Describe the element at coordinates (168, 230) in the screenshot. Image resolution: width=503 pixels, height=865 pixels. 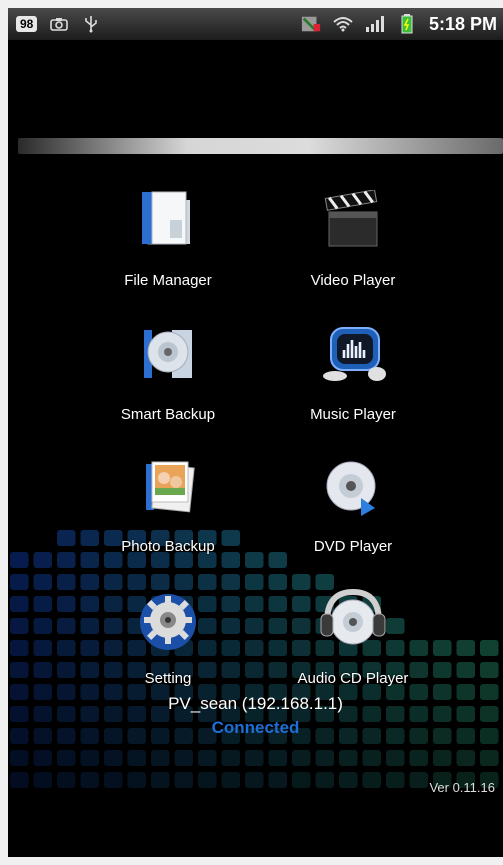
I see `file-manager-icon` at that location.